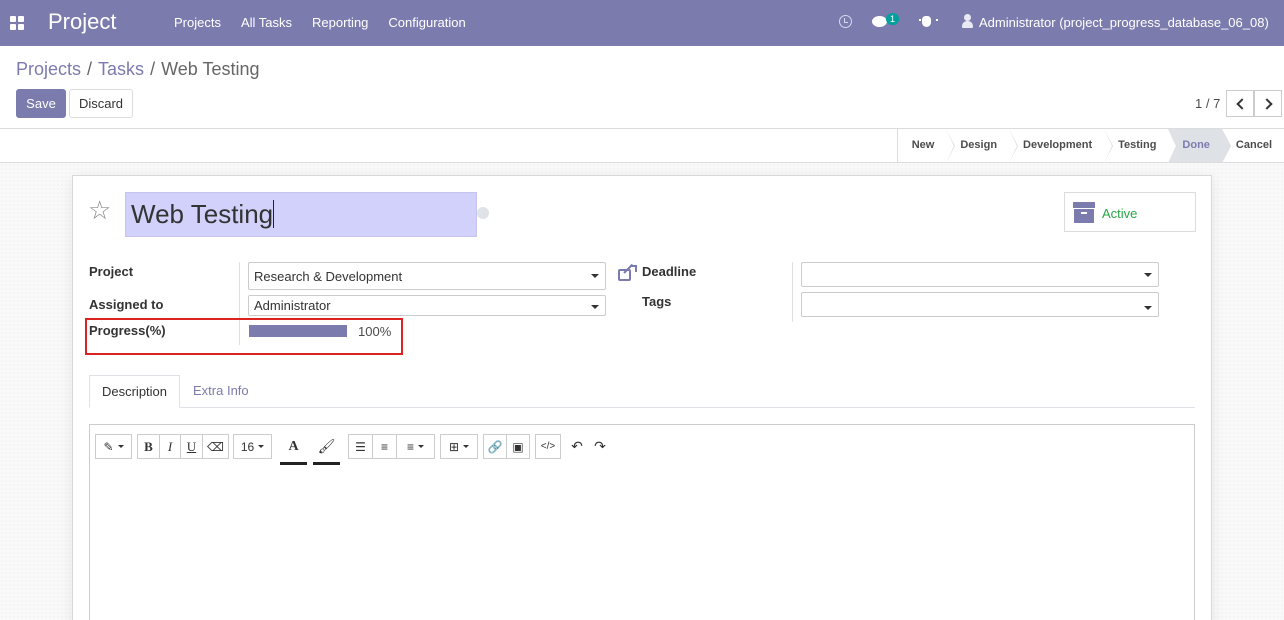 Image resolution: width=1284 pixels, height=620 pixels. I want to click on redo-button: ↷, so click(600, 446).